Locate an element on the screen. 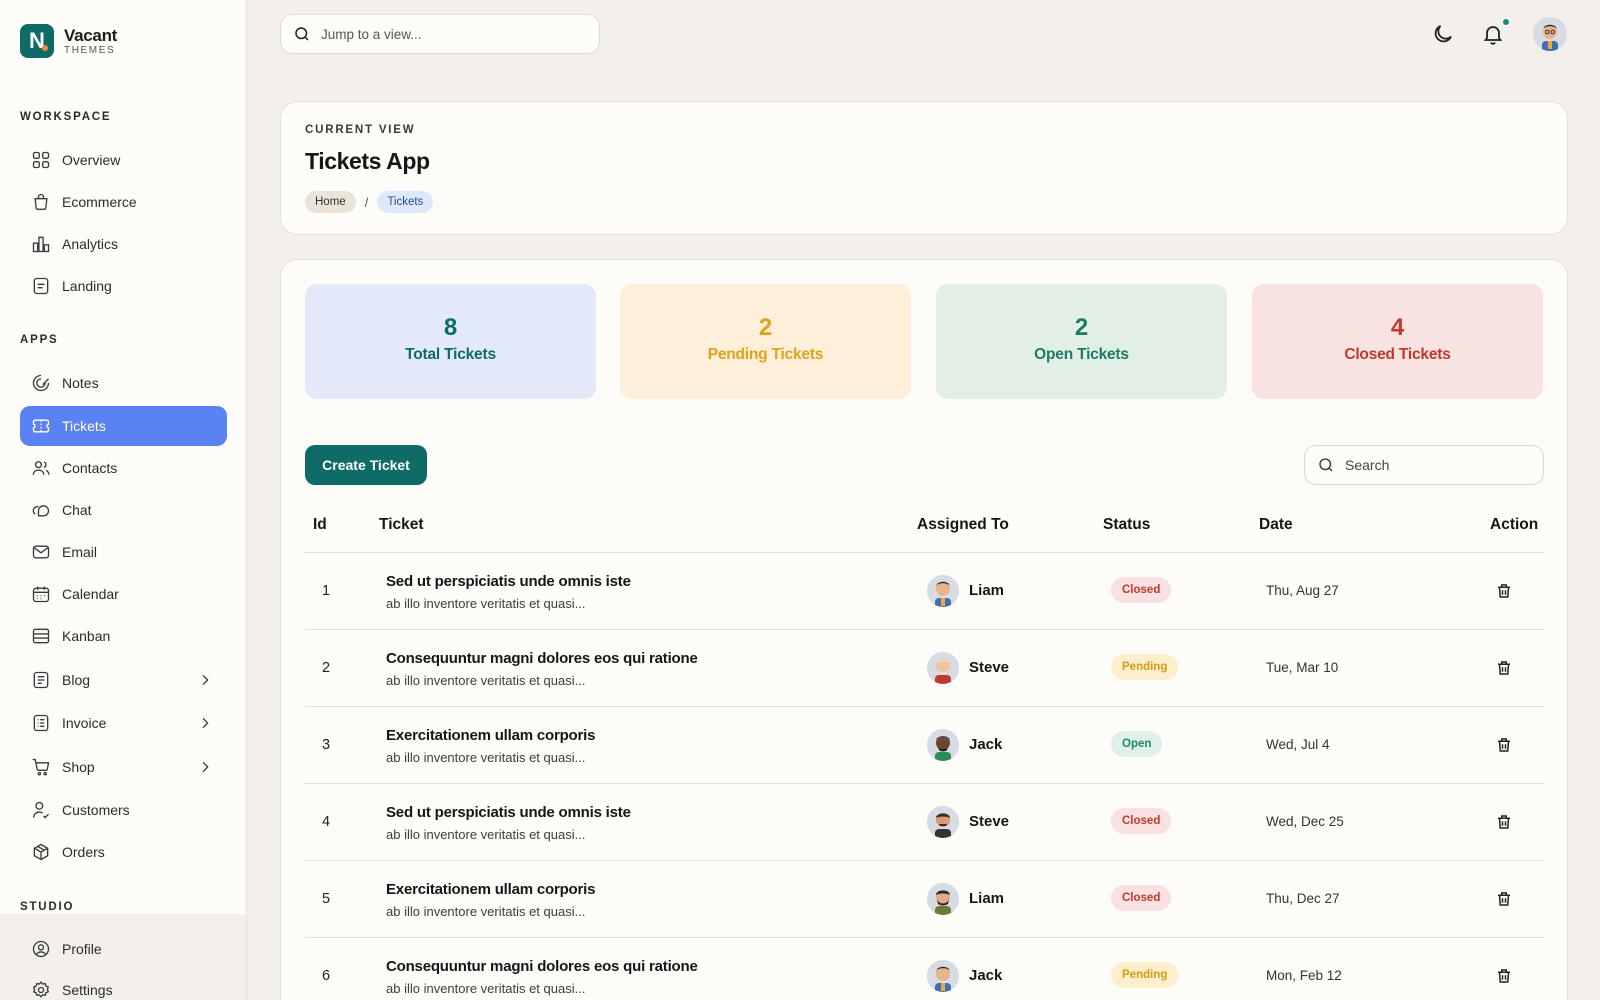 The height and width of the screenshot is (1000, 1600). stat-value: 2 is located at coordinates (765, 327).